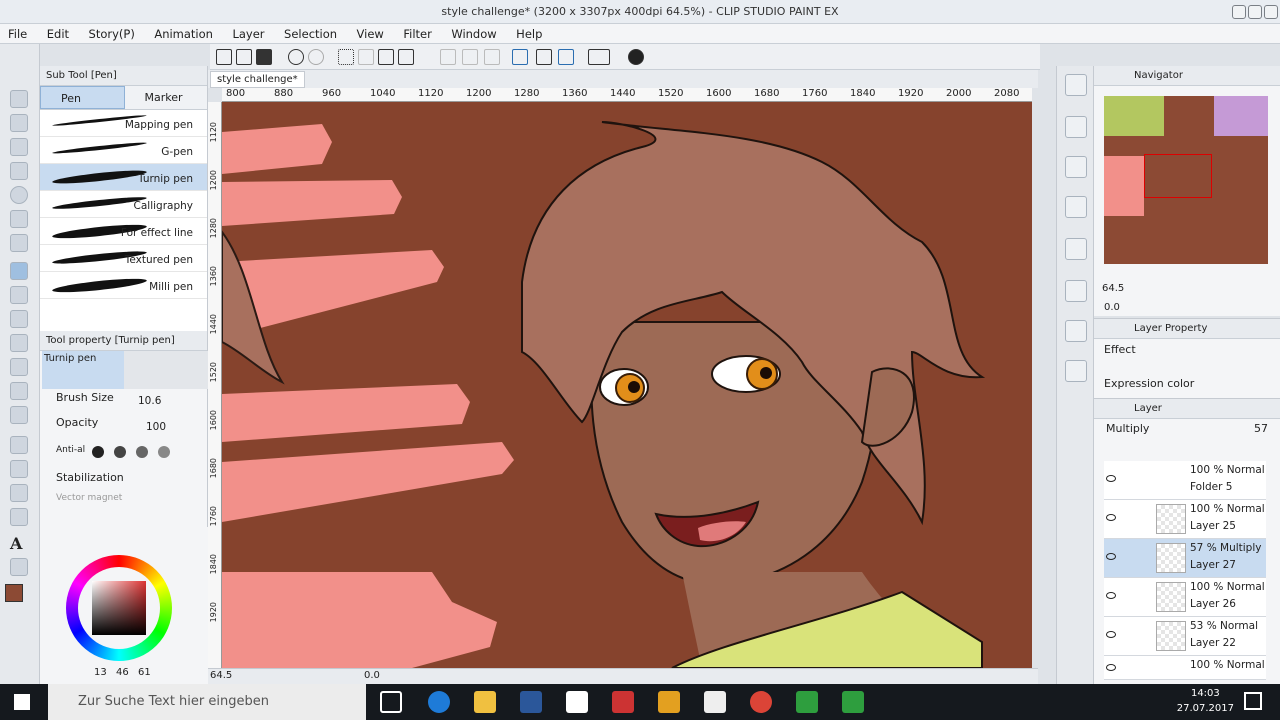  I want to click on taskbar-search: Zur Suche Text hier eingeben, so click(207, 702).